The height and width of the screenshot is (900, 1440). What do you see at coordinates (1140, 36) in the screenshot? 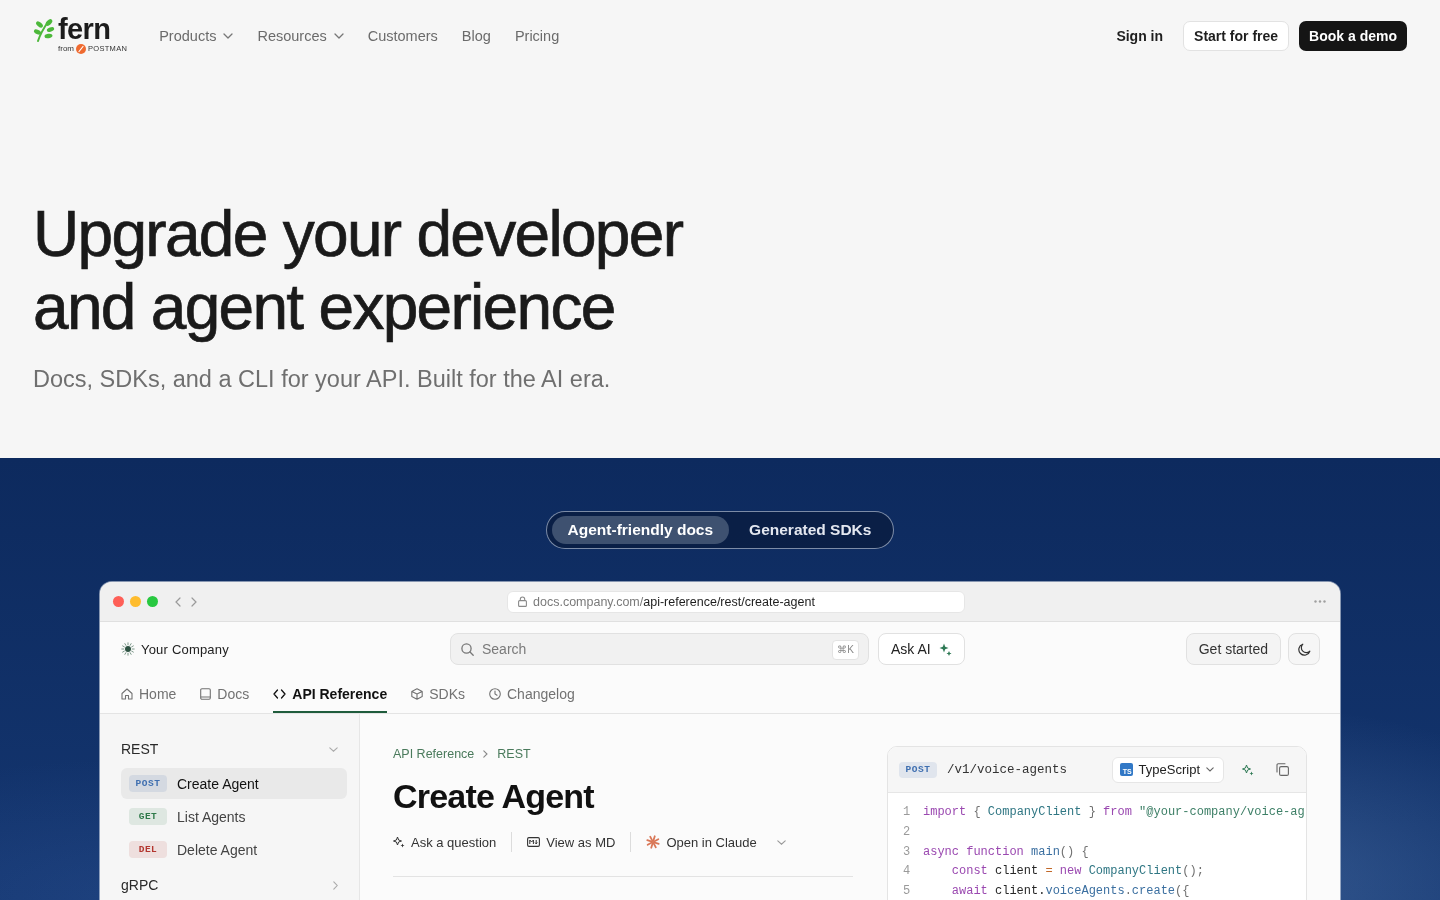
I see `sign-in-link: Sign in` at bounding box center [1140, 36].